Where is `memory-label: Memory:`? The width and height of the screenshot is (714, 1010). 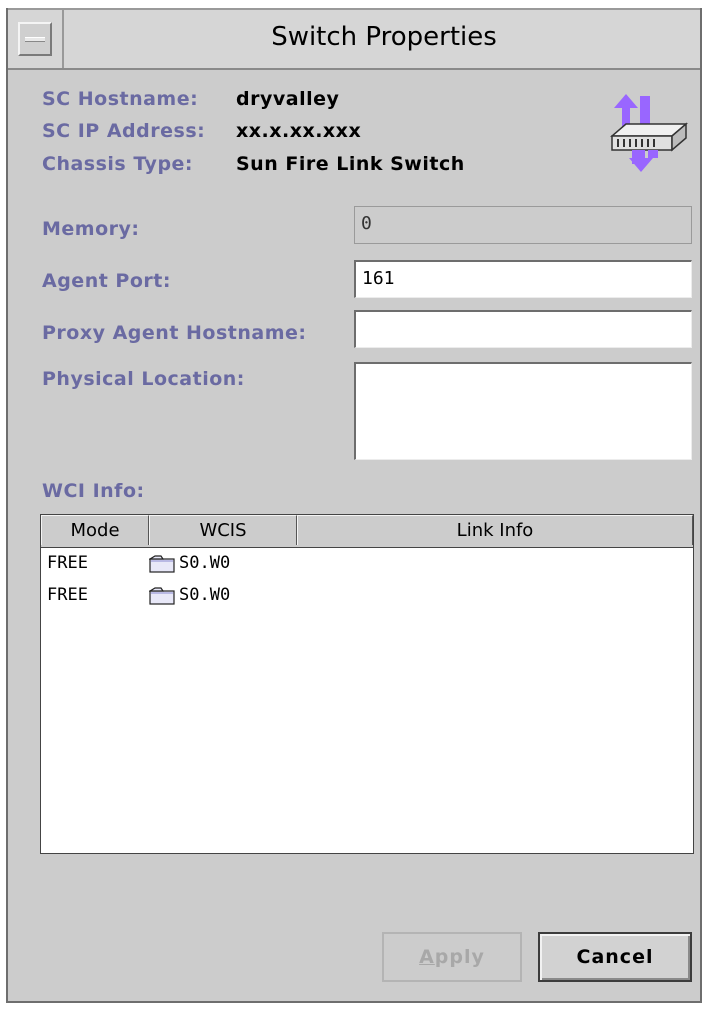
memory-label: Memory: is located at coordinates (91, 229).